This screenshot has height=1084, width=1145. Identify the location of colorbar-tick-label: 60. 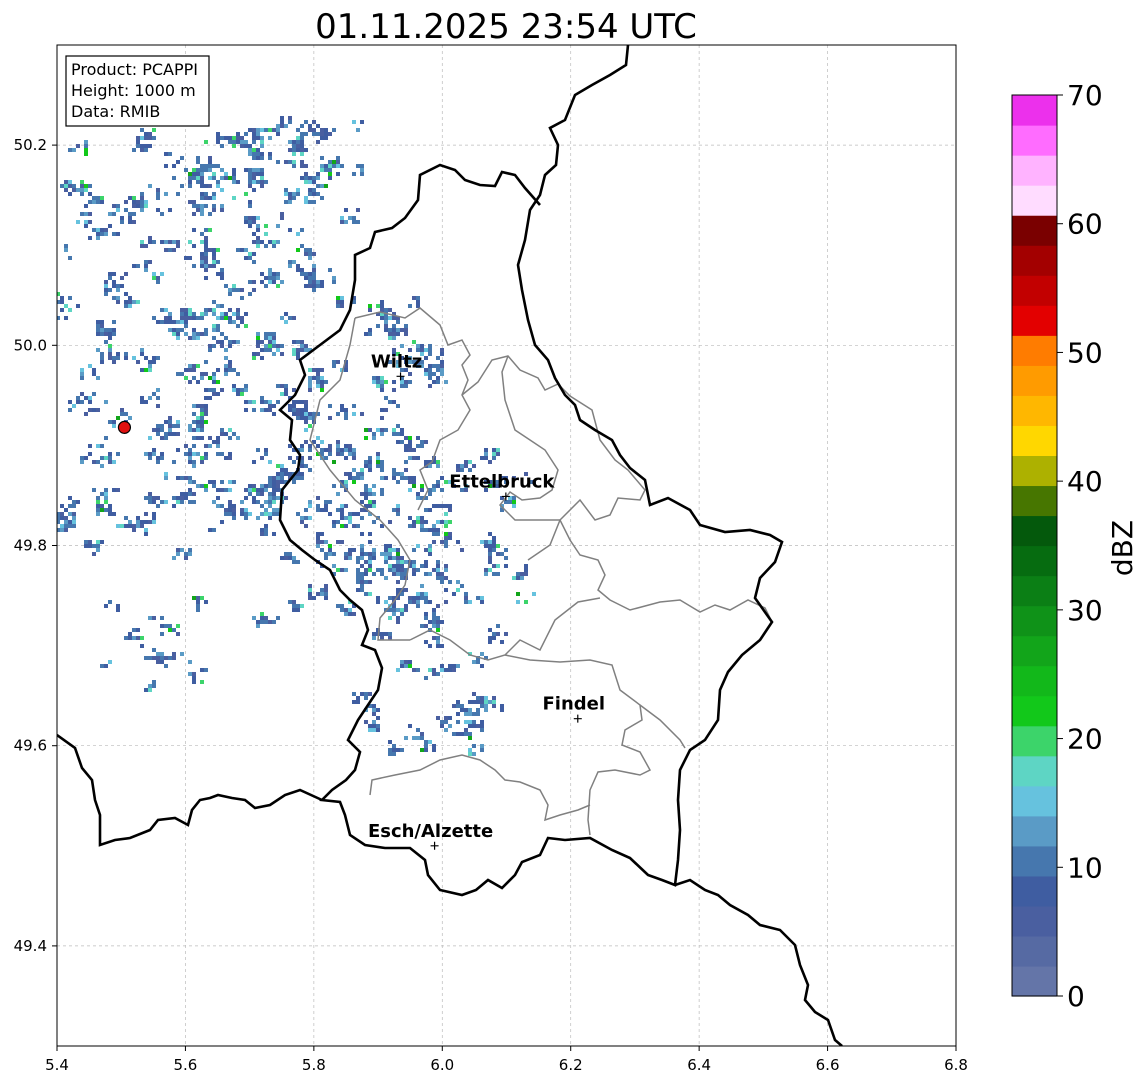
(1085, 224).